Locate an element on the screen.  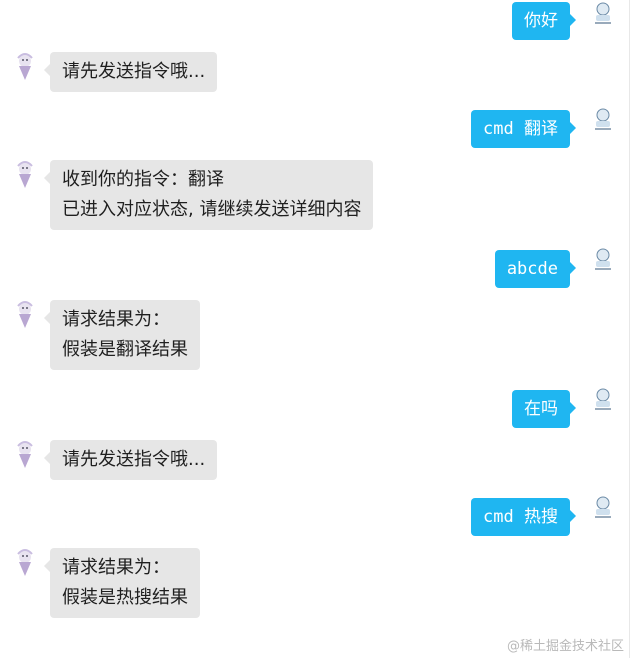
my-message-bubble: cmd 翻译 is located at coordinates (523, 129).